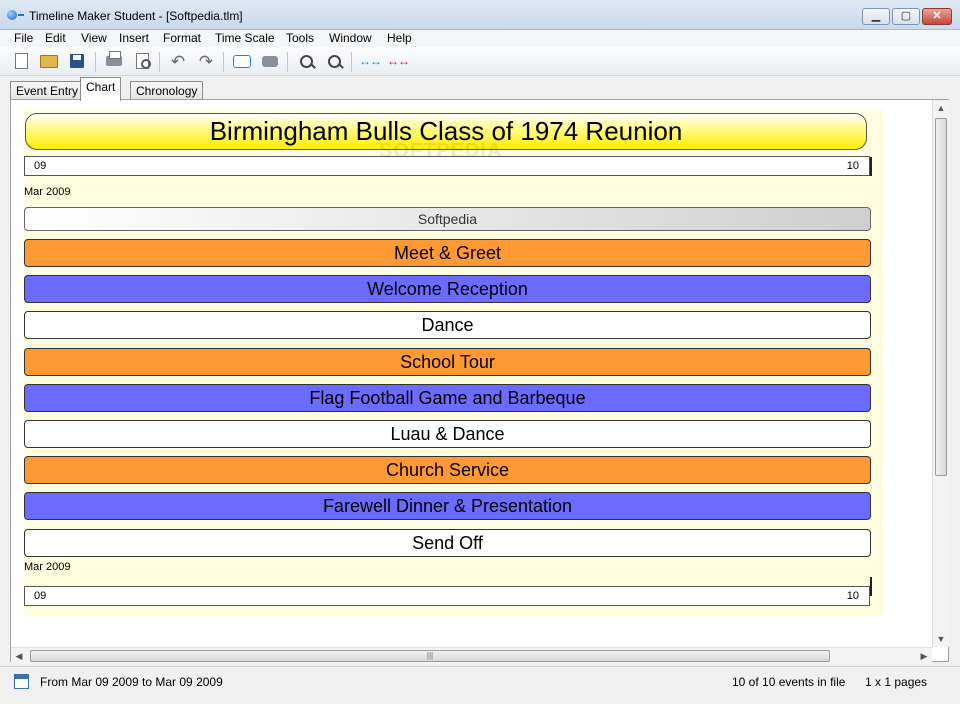 The width and height of the screenshot is (960, 704). I want to click on calendar-icon, so click(21, 681).